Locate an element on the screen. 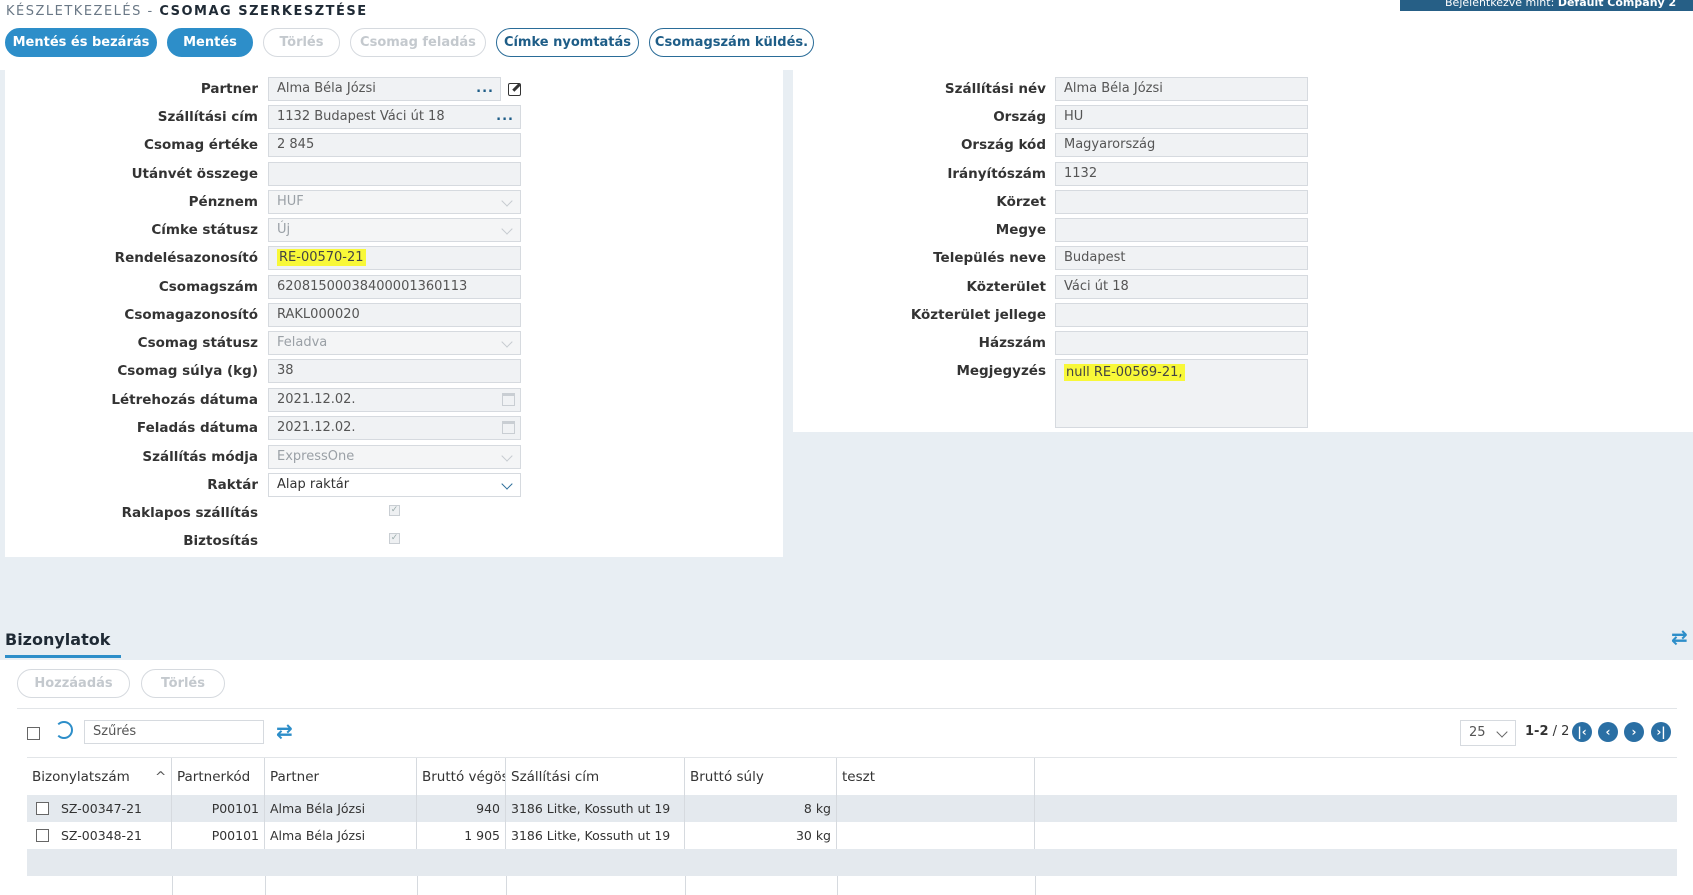  swap-icon: ⇄ is located at coordinates (1679, 637).